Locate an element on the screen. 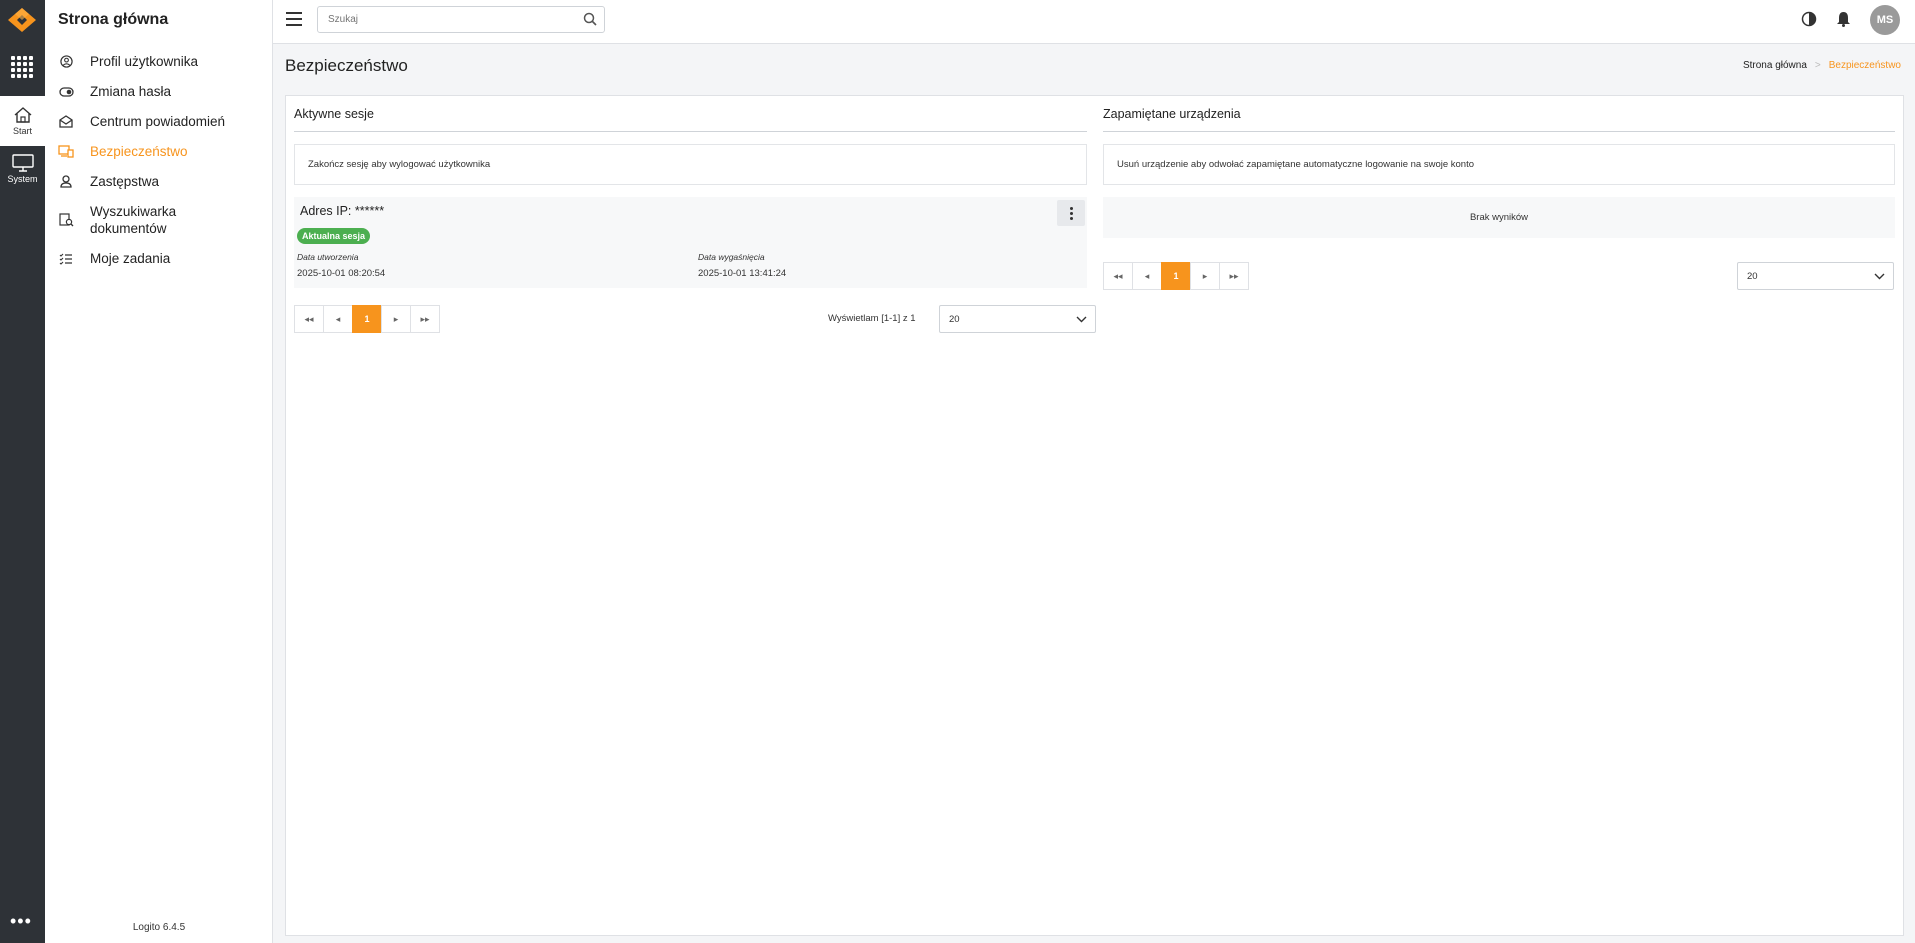  created-label: Data utworzenia is located at coordinates (328, 257).